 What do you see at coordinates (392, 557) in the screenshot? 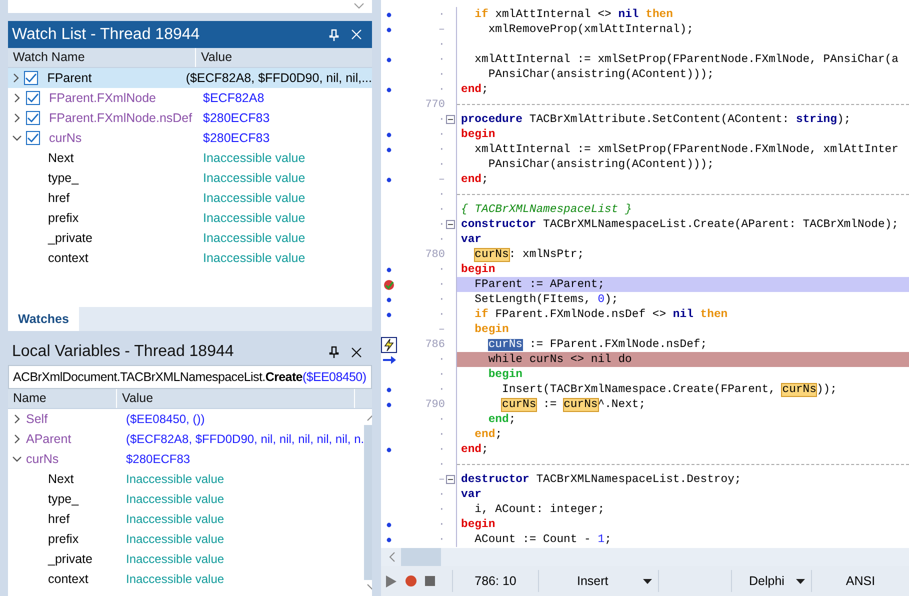
I see `chevron-left-icon` at bounding box center [392, 557].